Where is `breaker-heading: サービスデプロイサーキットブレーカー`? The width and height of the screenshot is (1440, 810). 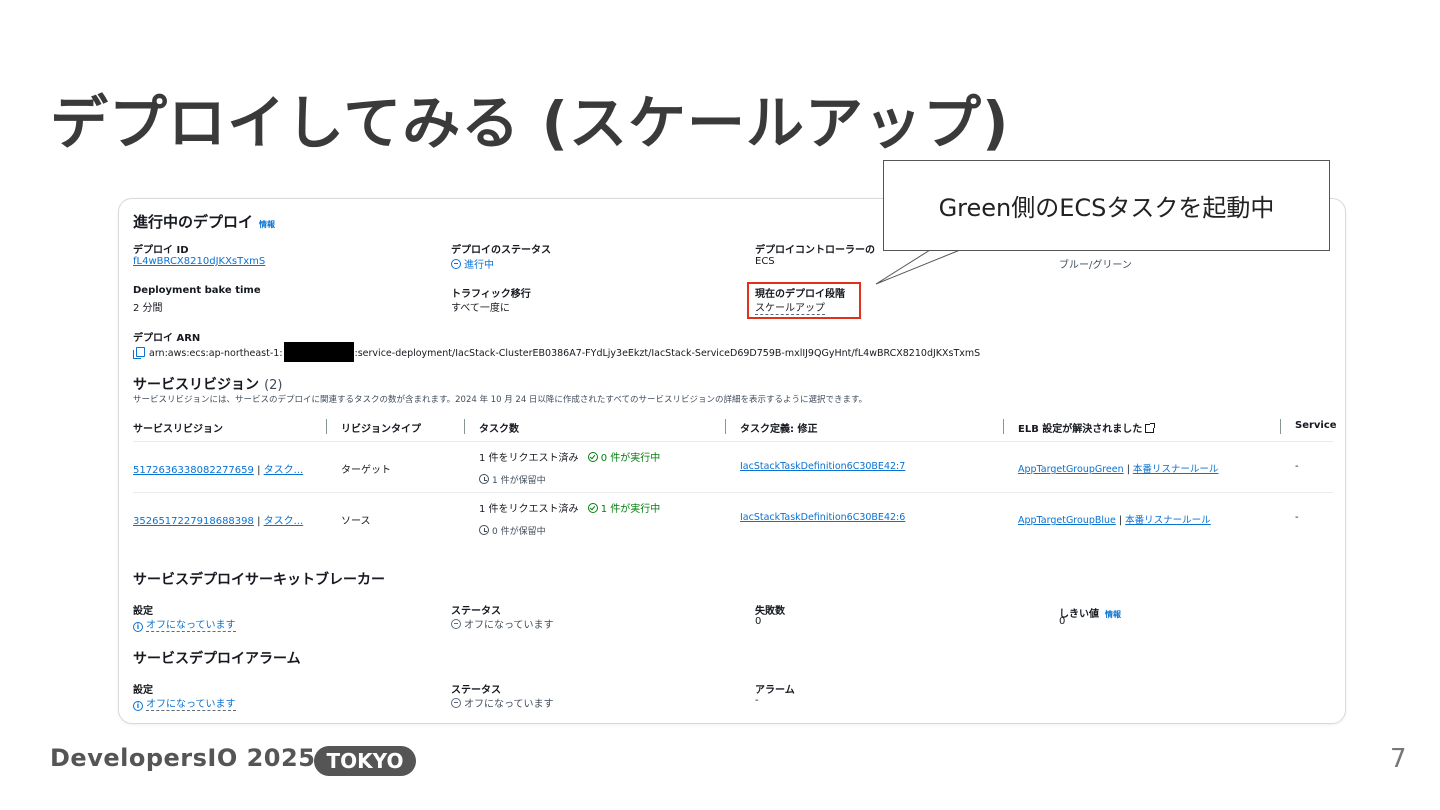 breaker-heading: サービスデプロイサーキットブレーカー is located at coordinates (259, 580).